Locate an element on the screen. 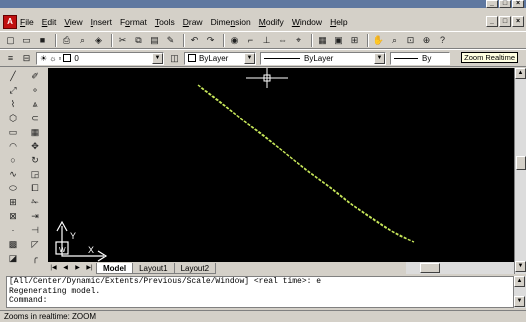 This screenshot has height=322, width=526. layer-manager-icon: ≡ is located at coordinates (10, 58).